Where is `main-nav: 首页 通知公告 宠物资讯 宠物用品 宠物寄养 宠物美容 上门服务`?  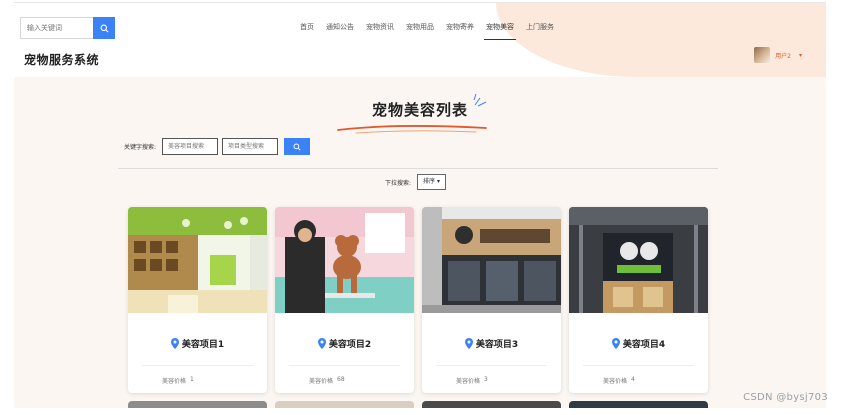
main-nav: 首页 通知公告 宠物资讯 宠物用品 宠物寄养 宠物美容 上门服务 is located at coordinates (427, 31).